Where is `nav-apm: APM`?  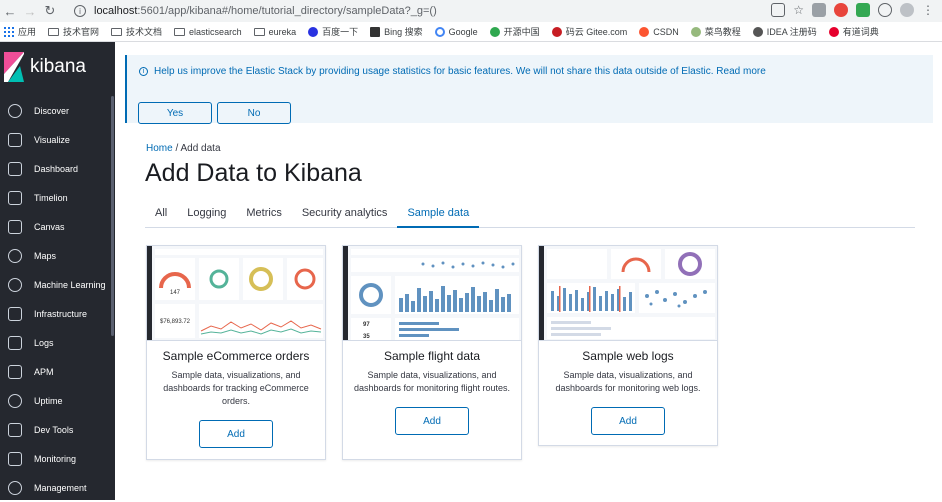
nav-apm: APM is located at coordinates (57, 371).